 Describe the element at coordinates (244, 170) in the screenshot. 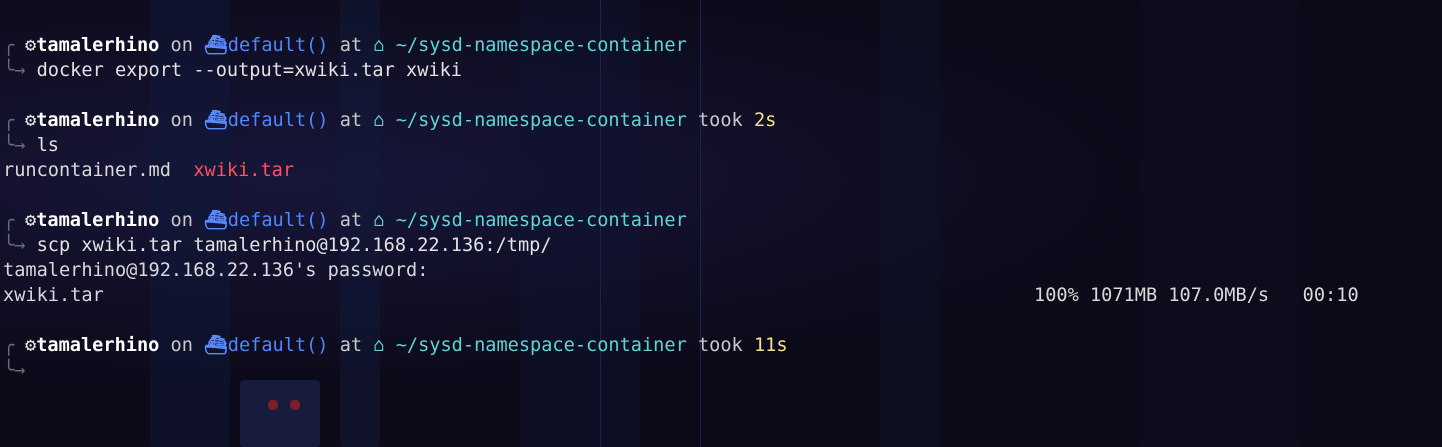

I see `archive-file-name: xwiki.tar` at that location.